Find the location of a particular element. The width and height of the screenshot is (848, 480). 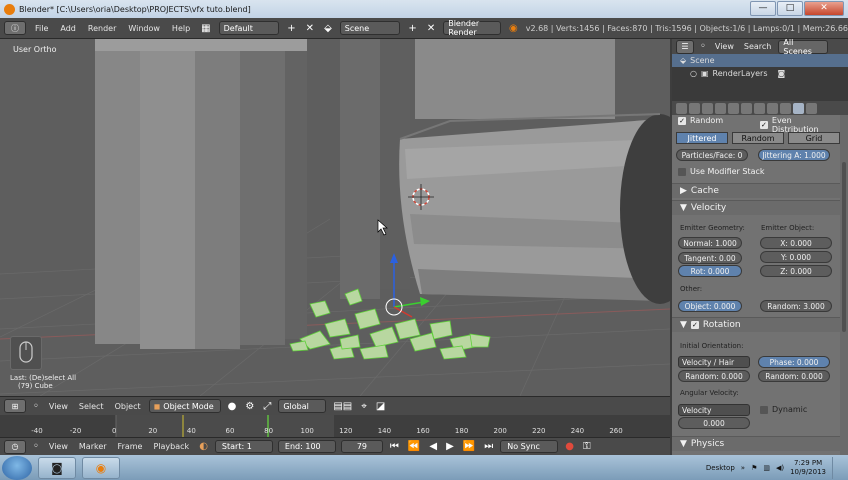

phase-field: Phase: 0.000 is located at coordinates (794, 362).